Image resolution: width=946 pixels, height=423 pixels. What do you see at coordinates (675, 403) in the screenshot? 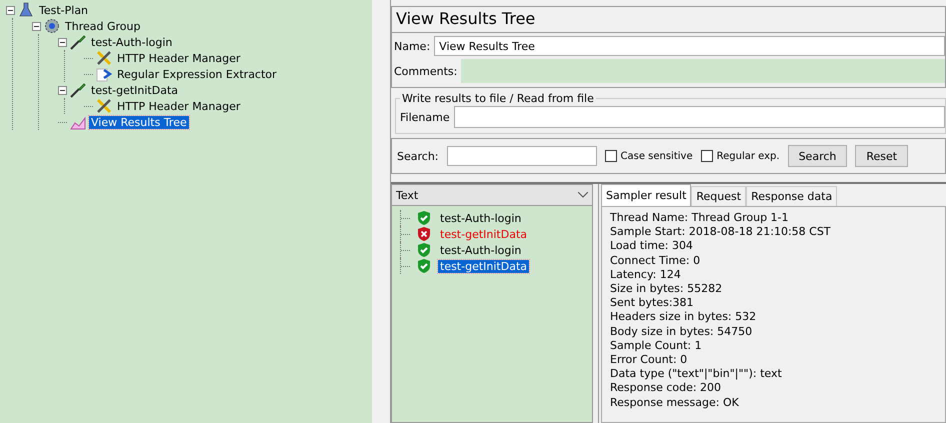
I see `result-line: Response message: OK` at bounding box center [675, 403].